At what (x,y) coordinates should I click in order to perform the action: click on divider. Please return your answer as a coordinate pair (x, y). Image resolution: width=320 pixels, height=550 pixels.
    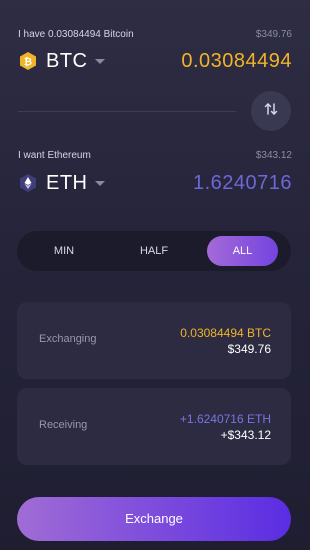
    Looking at the image, I should click on (127, 111).